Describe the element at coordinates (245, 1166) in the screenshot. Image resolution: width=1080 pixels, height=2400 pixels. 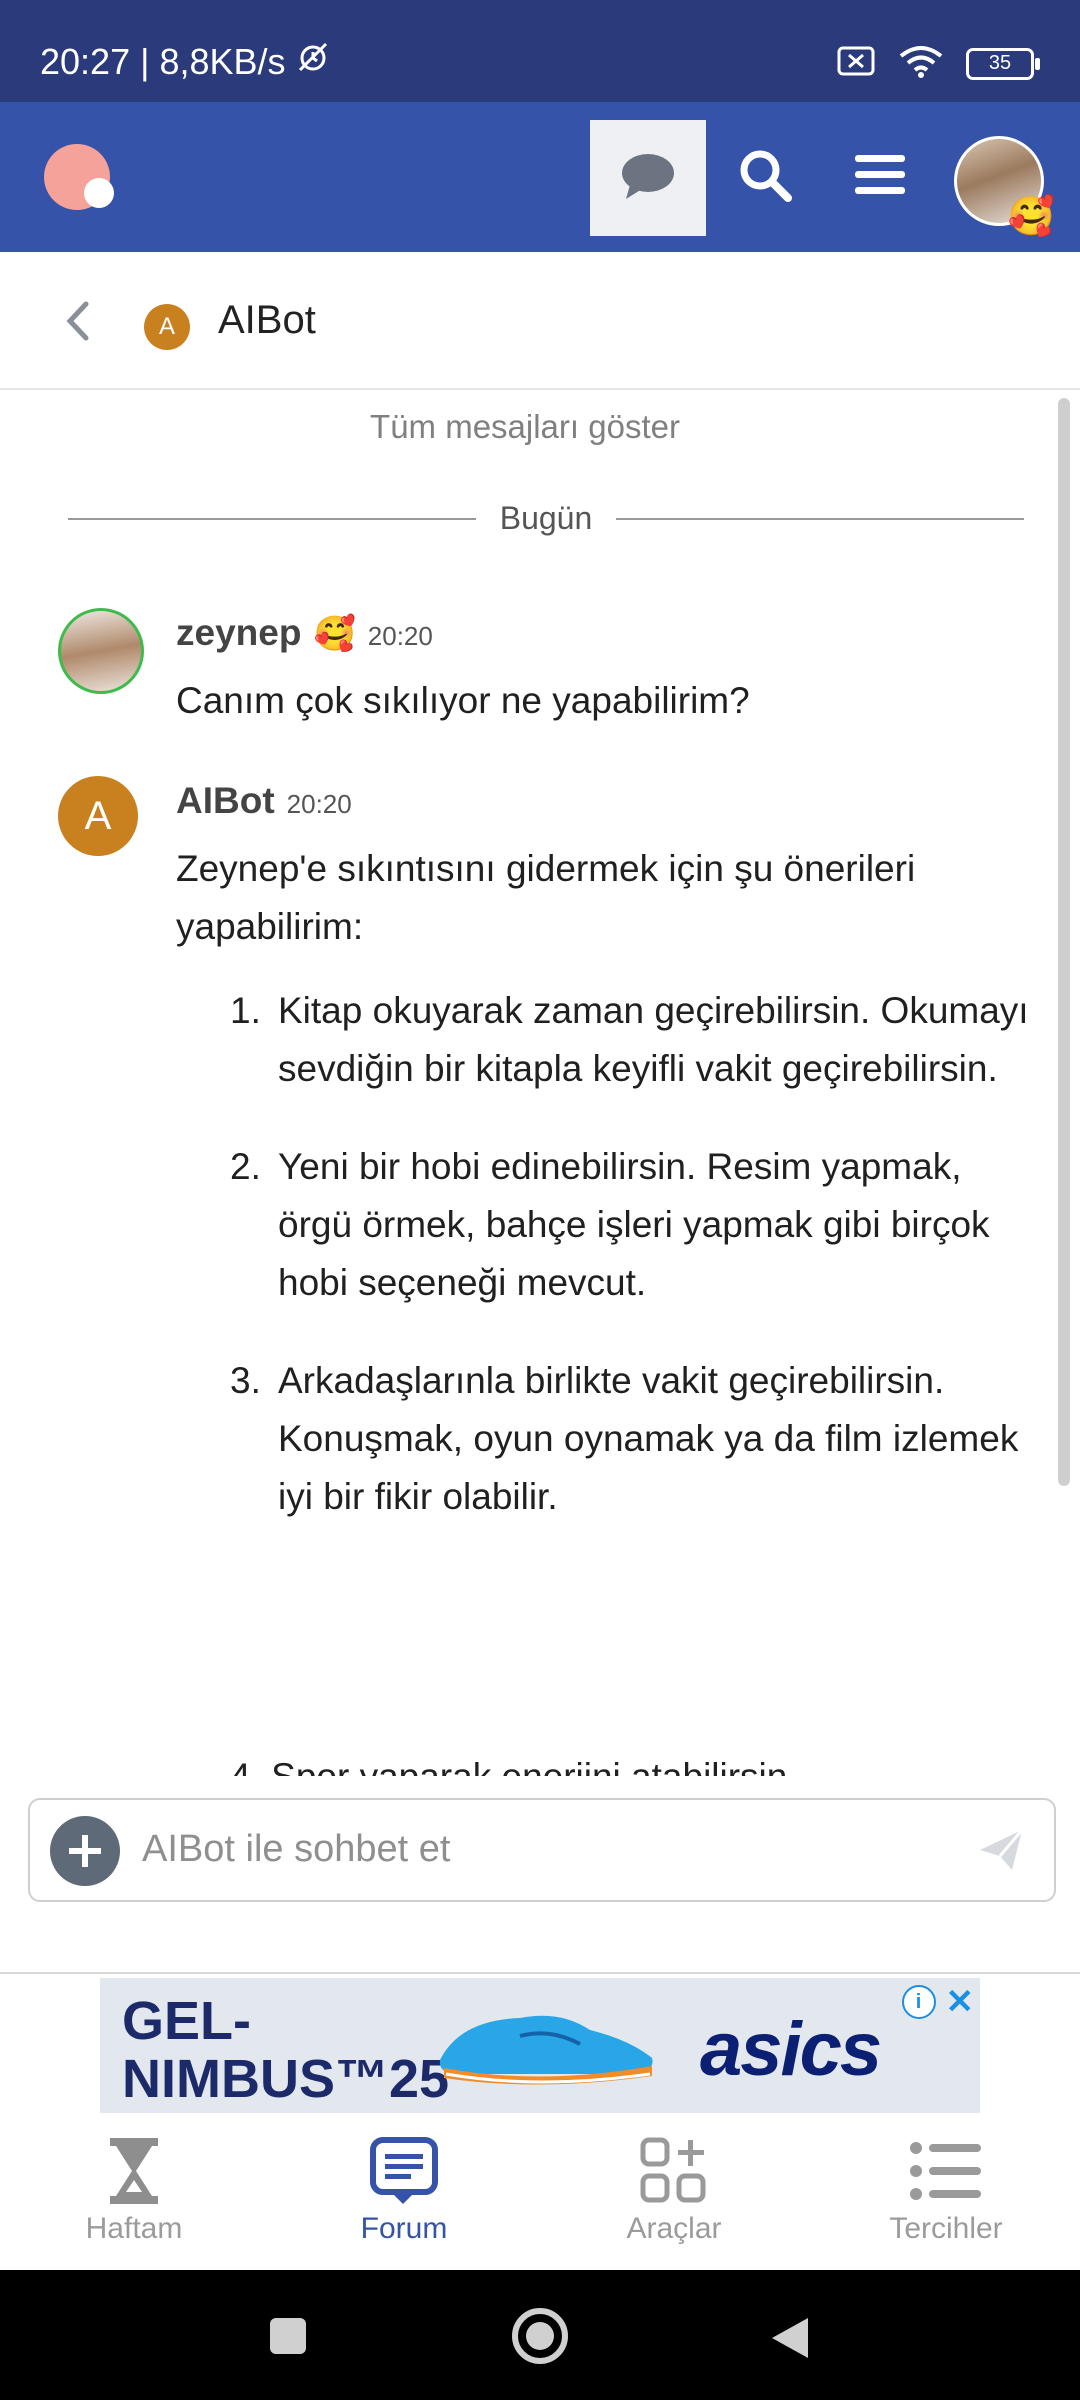
I see `list-number: 2.` at that location.